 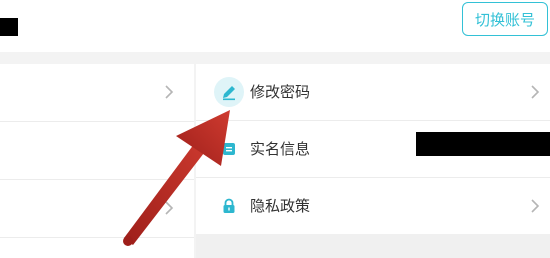 What do you see at coordinates (229, 149) in the screenshot?
I see `id-card-icon` at bounding box center [229, 149].